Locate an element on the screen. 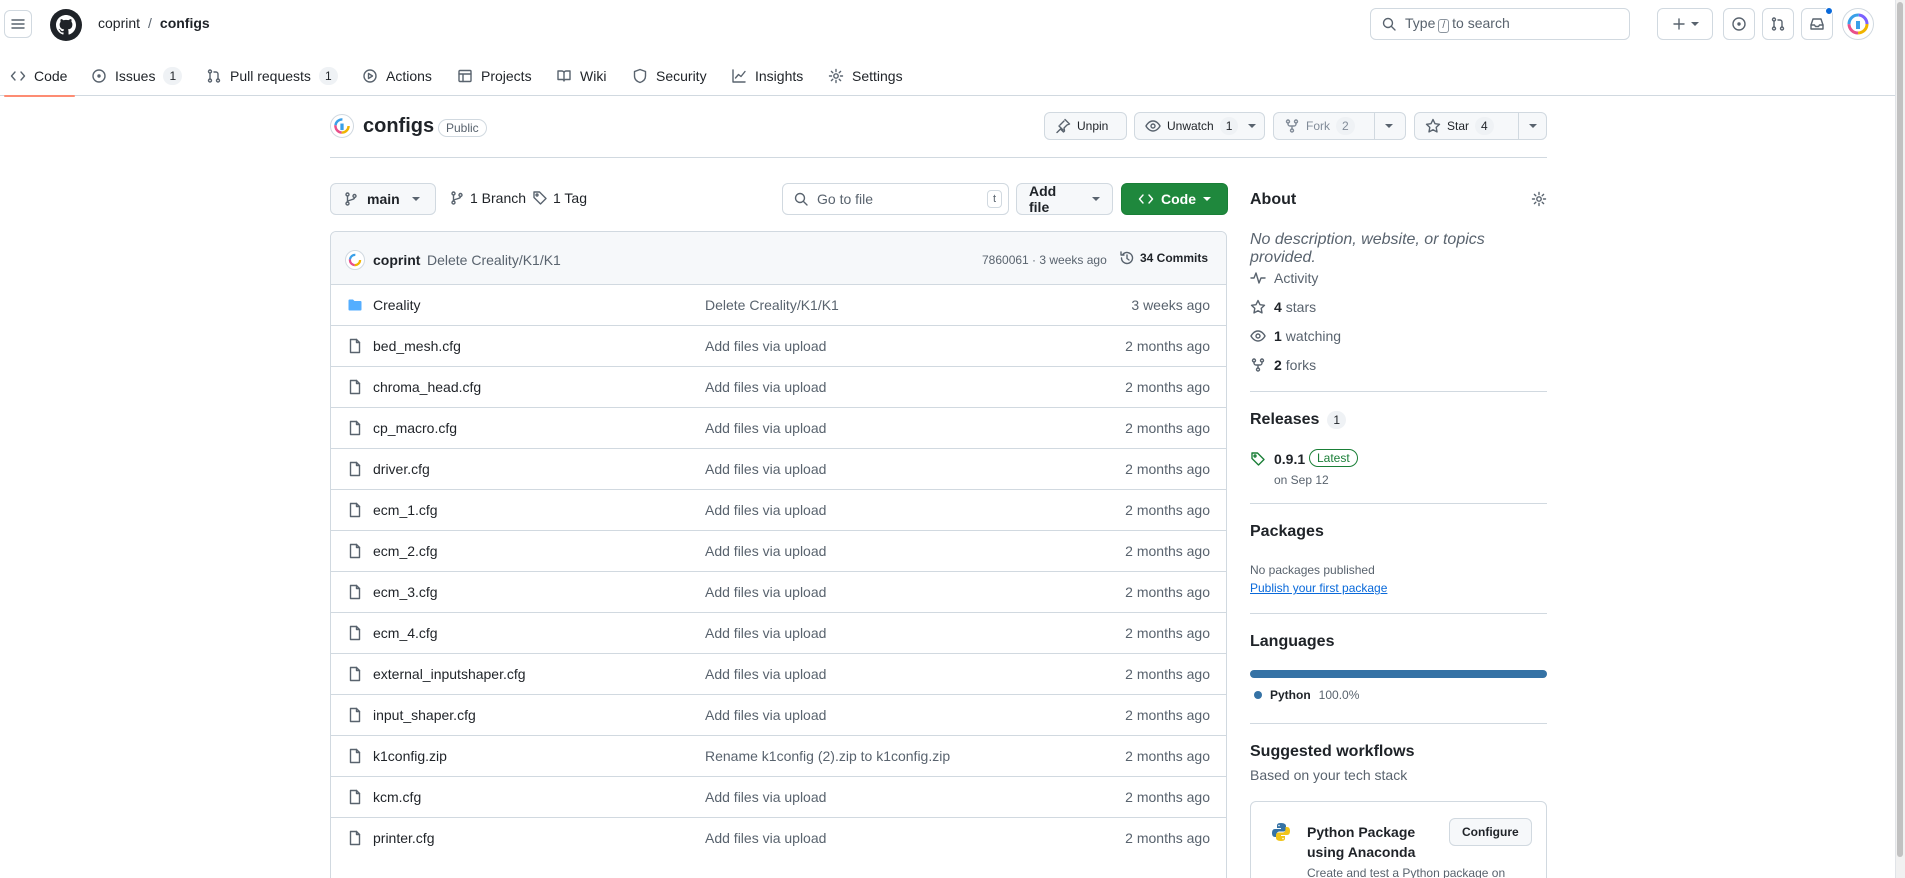  repo-avatar is located at coordinates (342, 126).